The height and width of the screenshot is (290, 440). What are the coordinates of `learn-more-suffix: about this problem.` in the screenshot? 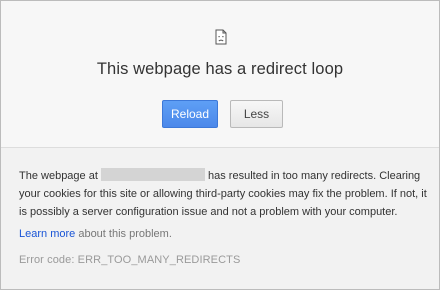 It's located at (125, 234).